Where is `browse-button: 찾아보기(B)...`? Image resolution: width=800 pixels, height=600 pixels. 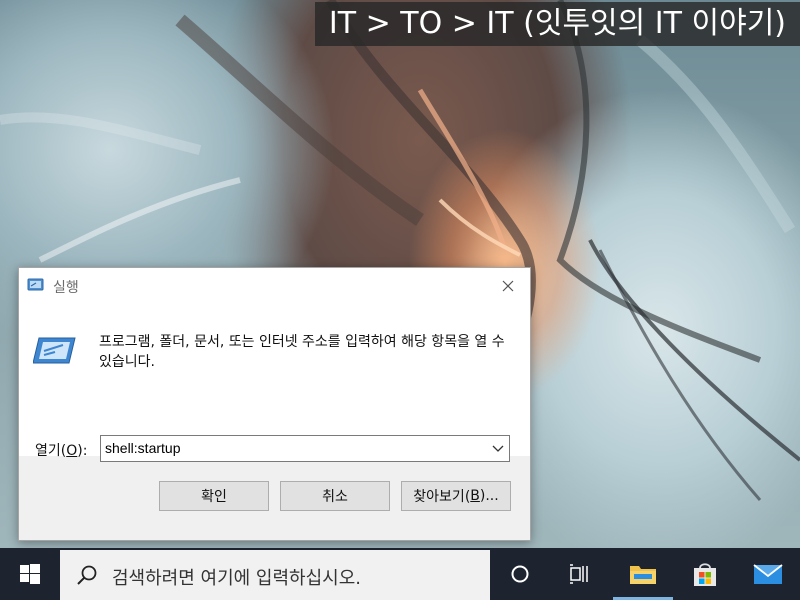 browse-button: 찾아보기(B)... is located at coordinates (456, 496).